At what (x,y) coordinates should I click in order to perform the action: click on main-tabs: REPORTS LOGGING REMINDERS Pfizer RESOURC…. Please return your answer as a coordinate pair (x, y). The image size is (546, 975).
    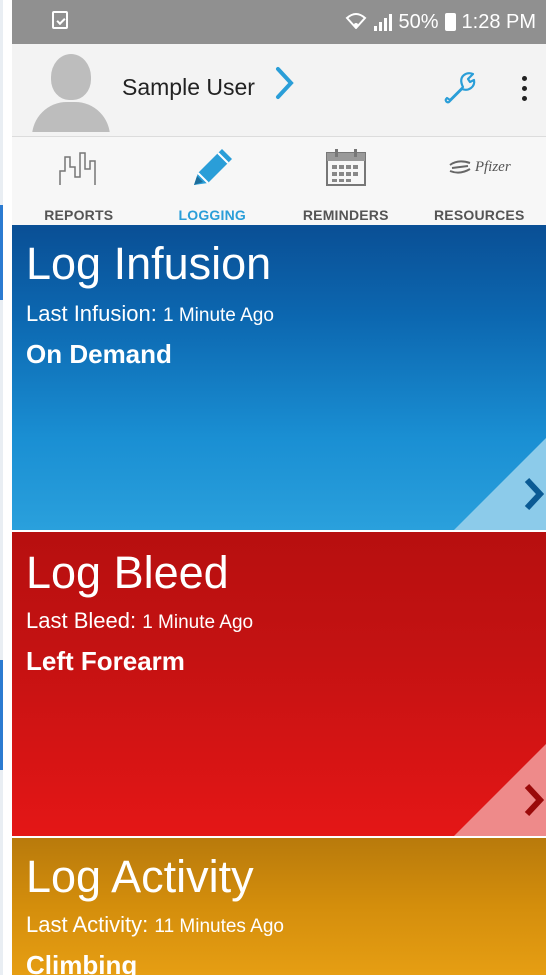
    Looking at the image, I should click on (279, 181).